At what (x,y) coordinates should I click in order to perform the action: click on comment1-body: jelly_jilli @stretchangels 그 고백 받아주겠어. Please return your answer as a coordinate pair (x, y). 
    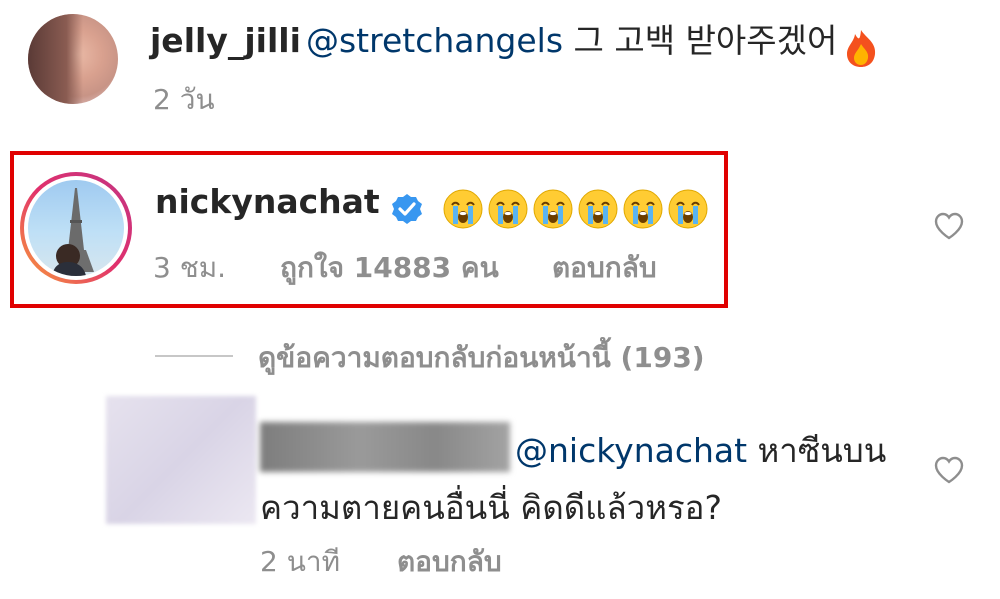
    Looking at the image, I should click on (515, 41).